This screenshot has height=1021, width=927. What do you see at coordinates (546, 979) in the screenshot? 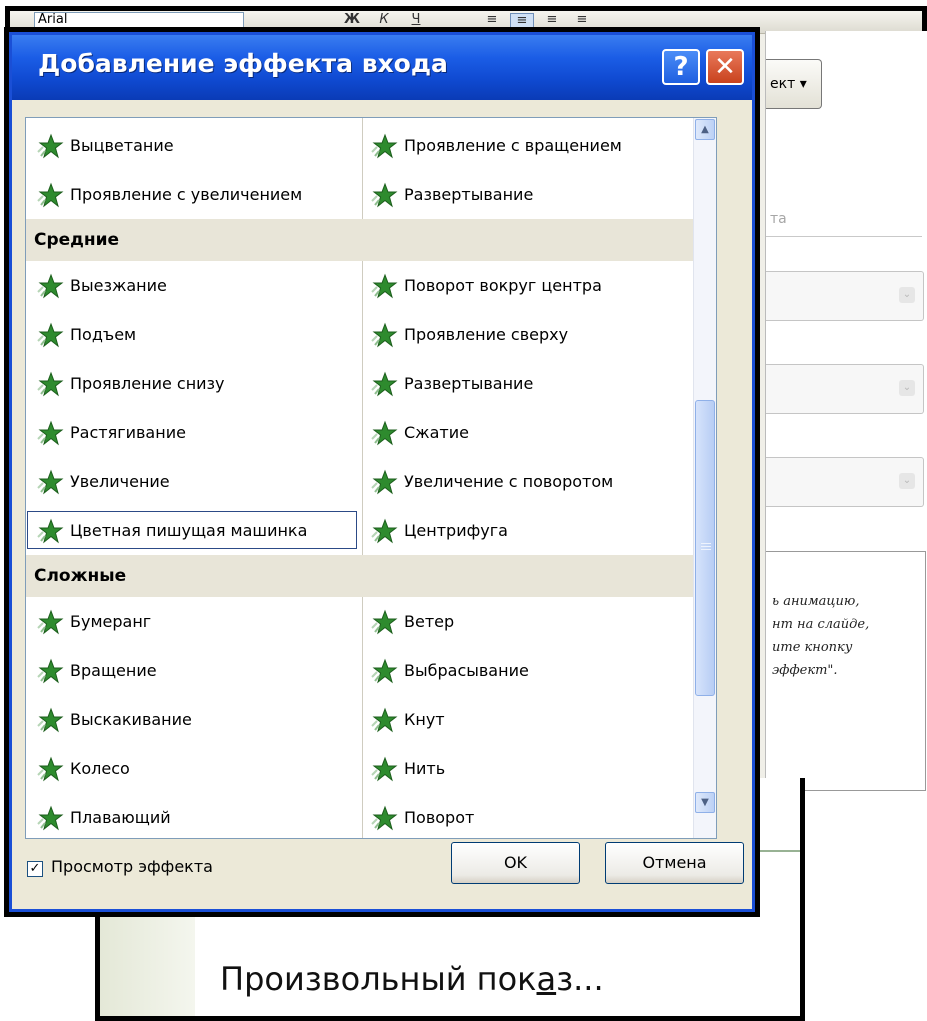
I see `menu-item-hotkey: а` at bounding box center [546, 979].